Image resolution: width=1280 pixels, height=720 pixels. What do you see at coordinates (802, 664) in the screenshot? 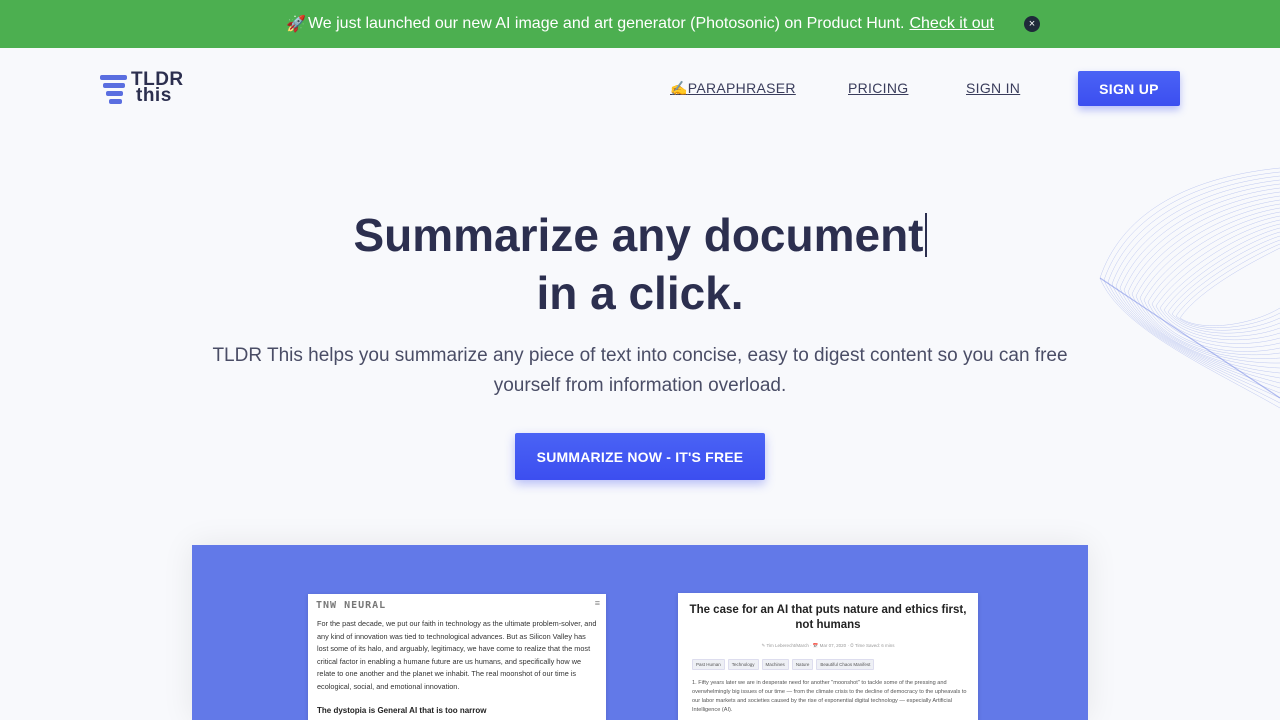
I see `tag: Nature` at bounding box center [802, 664].